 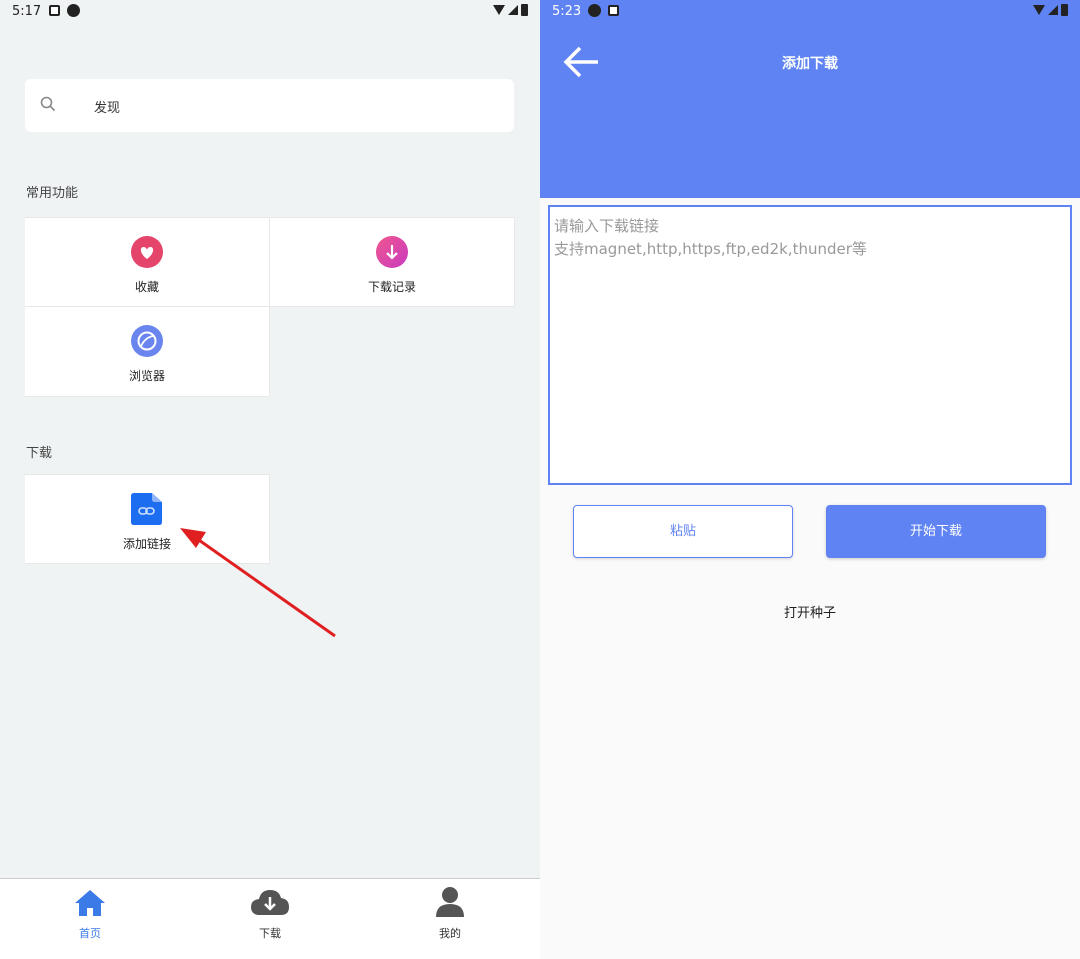 I want to click on tile-label: 下载记录, so click(x=391, y=287).